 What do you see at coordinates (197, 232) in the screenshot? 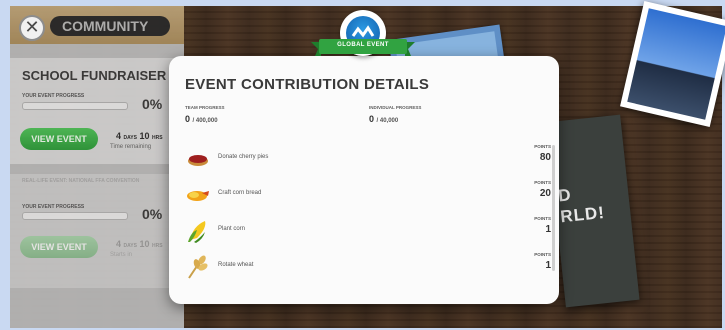
I see `corn-icon` at bounding box center [197, 232].